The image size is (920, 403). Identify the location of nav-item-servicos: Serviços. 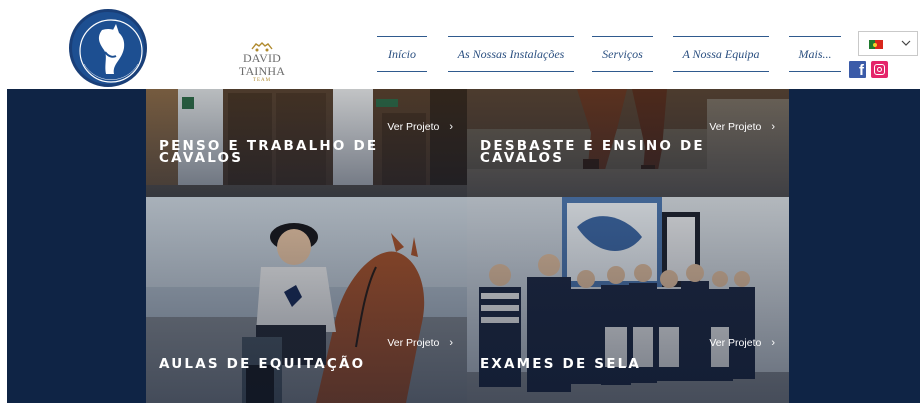
(622, 54).